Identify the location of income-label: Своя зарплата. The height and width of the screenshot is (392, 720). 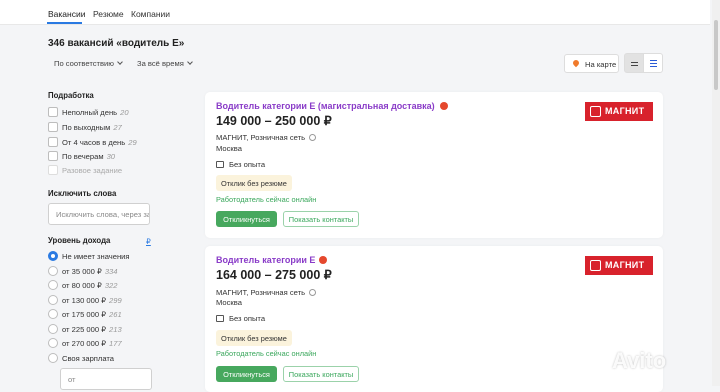
(88, 358).